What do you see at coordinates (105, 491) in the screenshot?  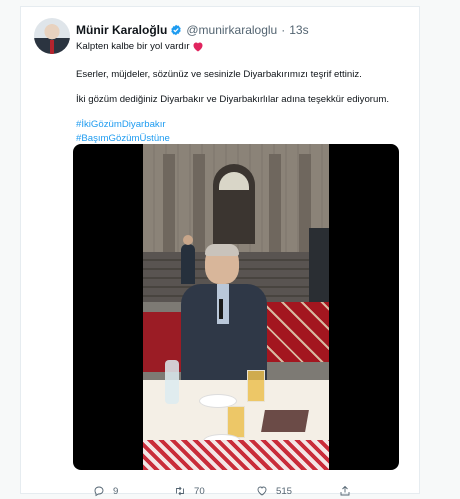 I see `reply-button: 9` at bounding box center [105, 491].